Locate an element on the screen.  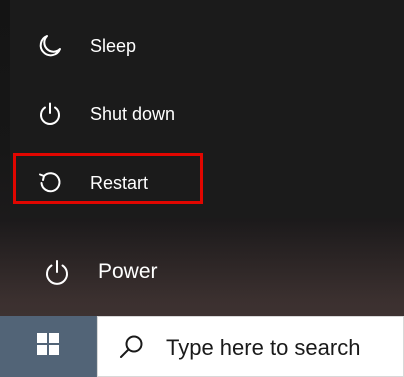
windows-logo-icon is located at coordinates (48, 346).